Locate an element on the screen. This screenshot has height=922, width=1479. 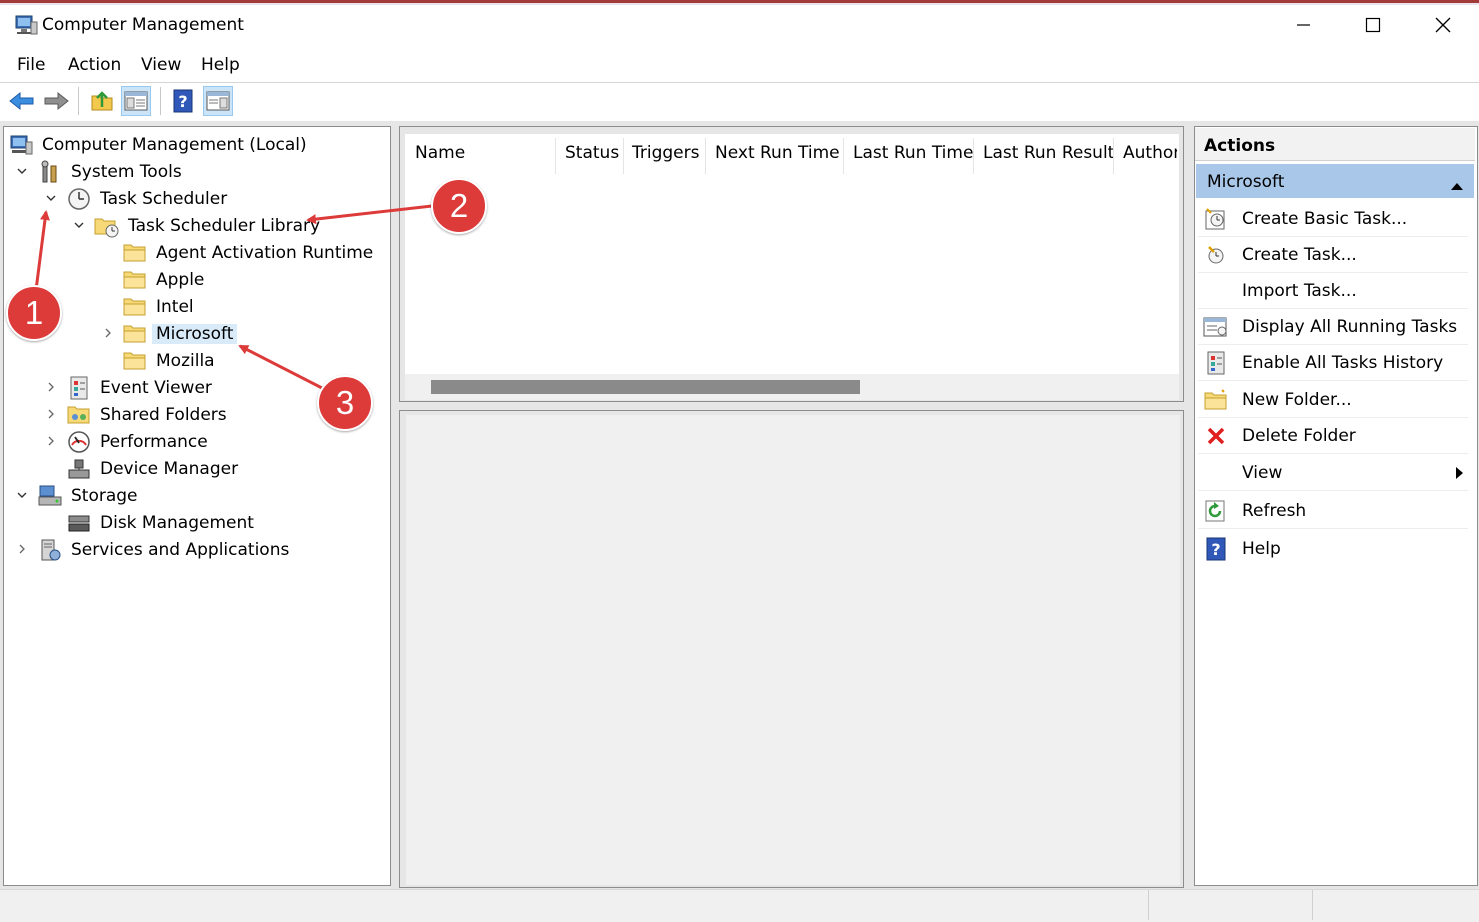
callout-2: 2 is located at coordinates (459, 206).